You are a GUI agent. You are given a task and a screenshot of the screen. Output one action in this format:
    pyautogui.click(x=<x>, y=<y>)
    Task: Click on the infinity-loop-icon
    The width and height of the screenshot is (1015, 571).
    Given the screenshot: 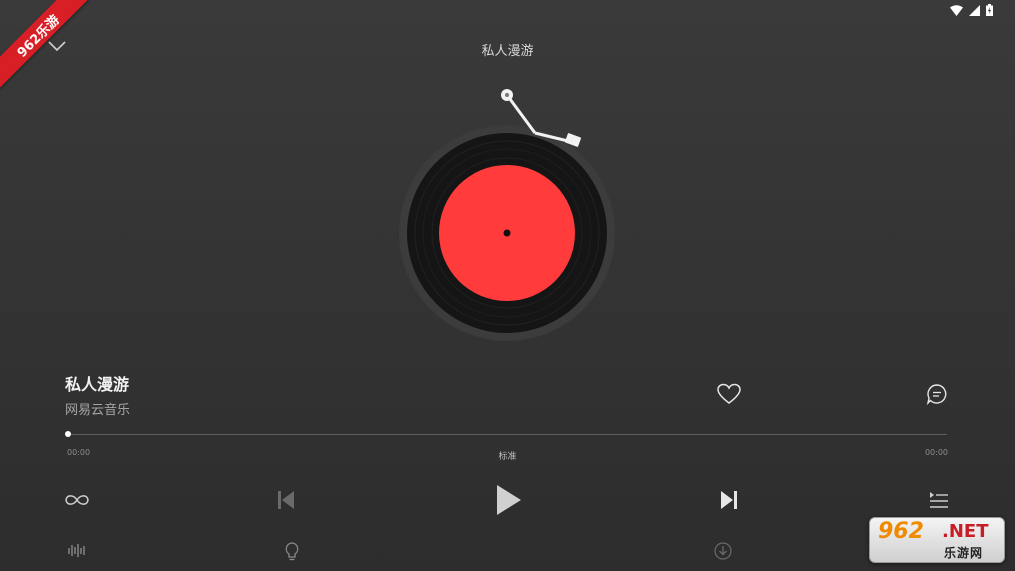 What is the action you would take?
    pyautogui.click(x=77, y=500)
    